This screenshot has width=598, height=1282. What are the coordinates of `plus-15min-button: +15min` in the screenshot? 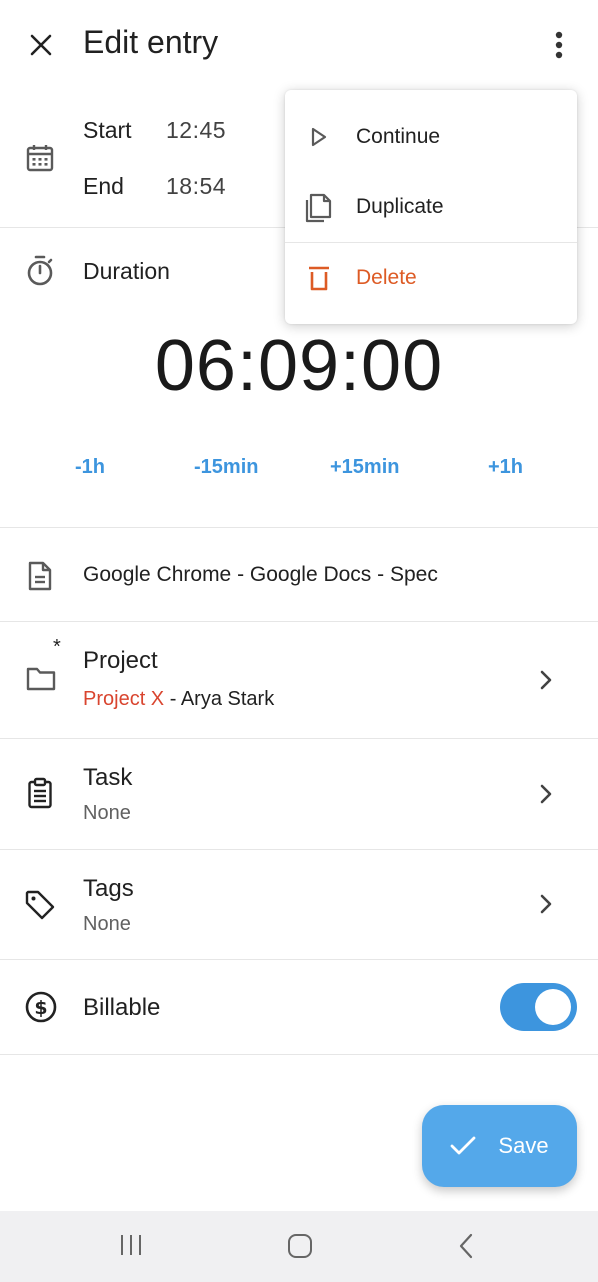 It's located at (364, 467).